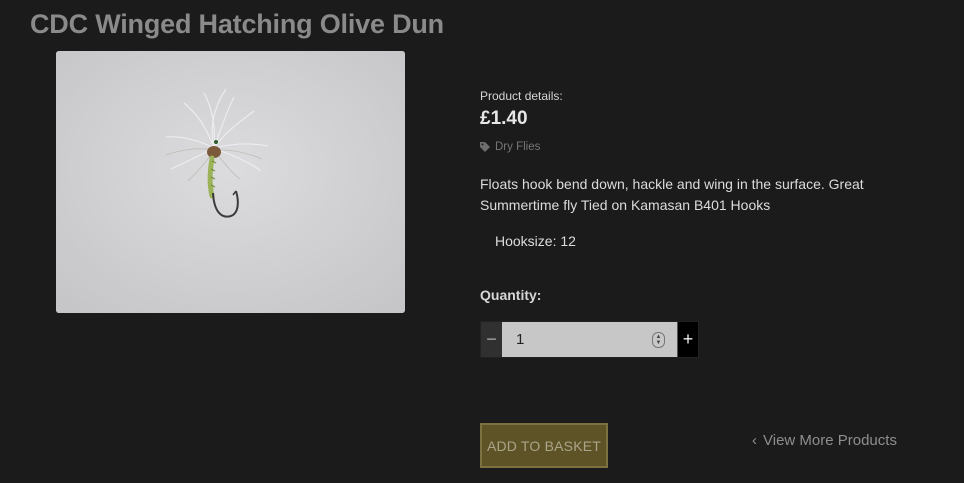  I want to click on quantity-input: 1 ▲ ▼, so click(589, 339).